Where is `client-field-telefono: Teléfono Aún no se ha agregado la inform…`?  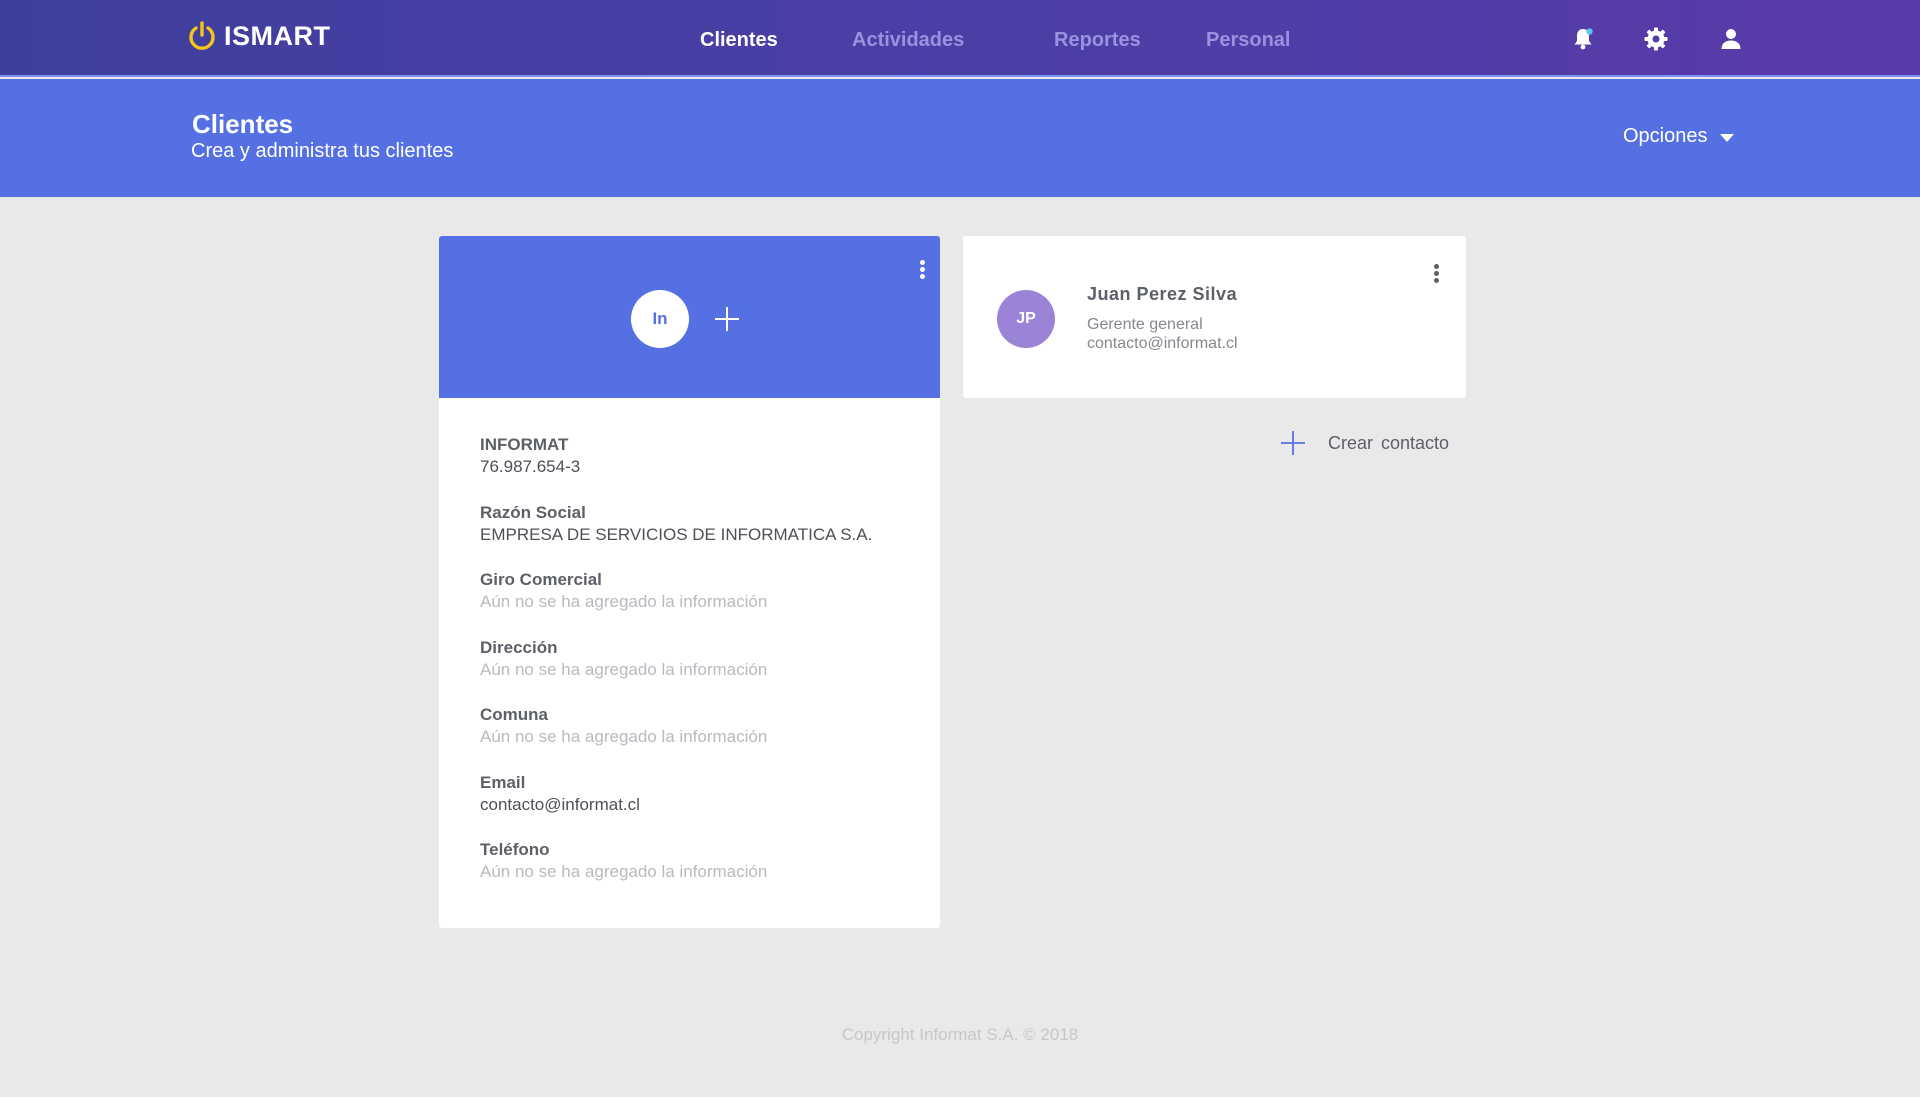
client-field-telefono: Teléfono Aún no se ha agregado la inform… is located at coordinates (700, 873).